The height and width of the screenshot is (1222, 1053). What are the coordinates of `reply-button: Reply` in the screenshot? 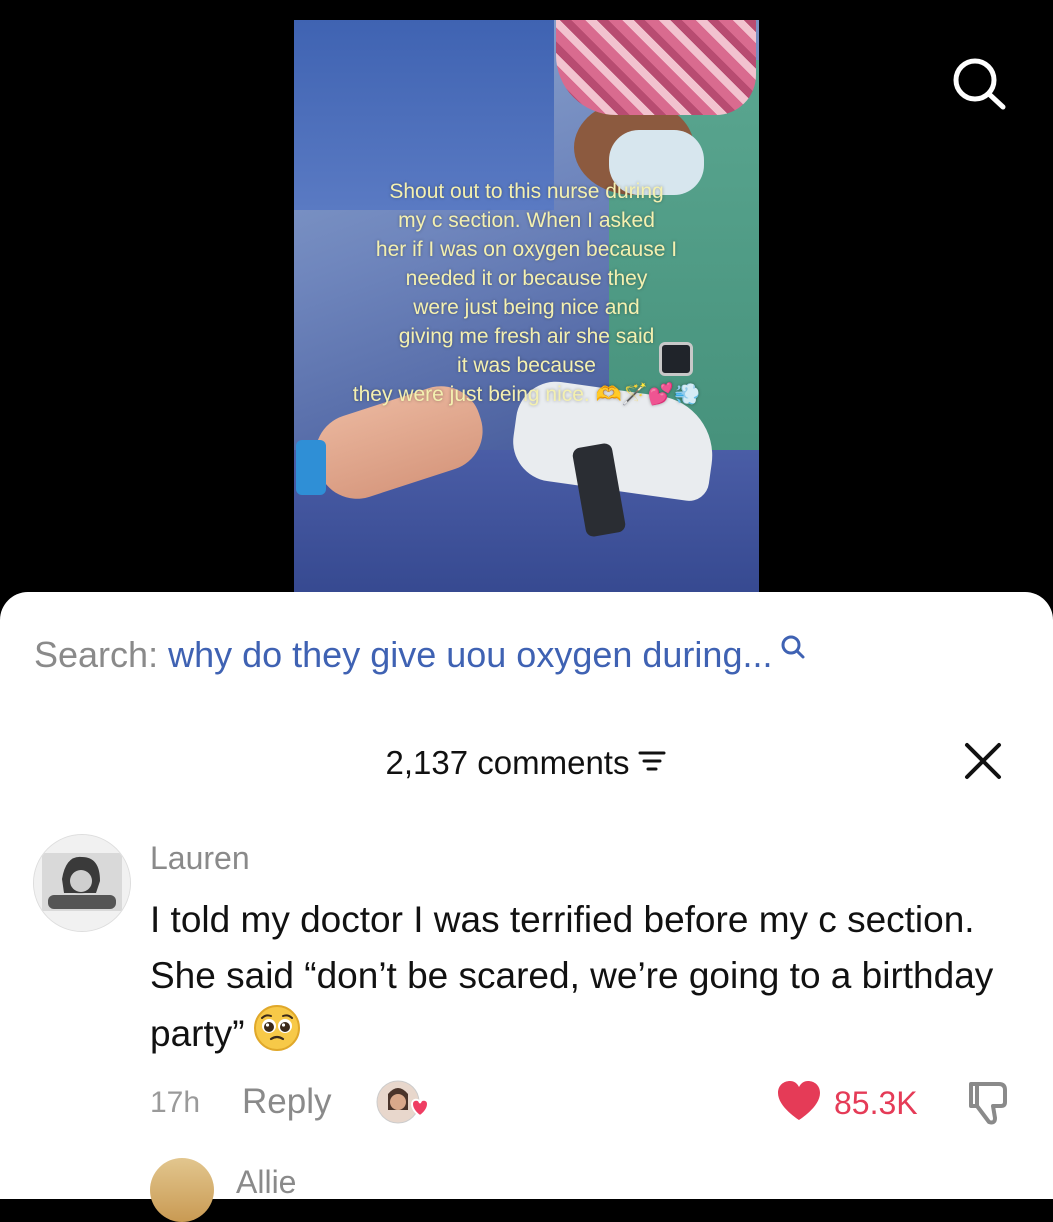 It's located at (286, 1102).